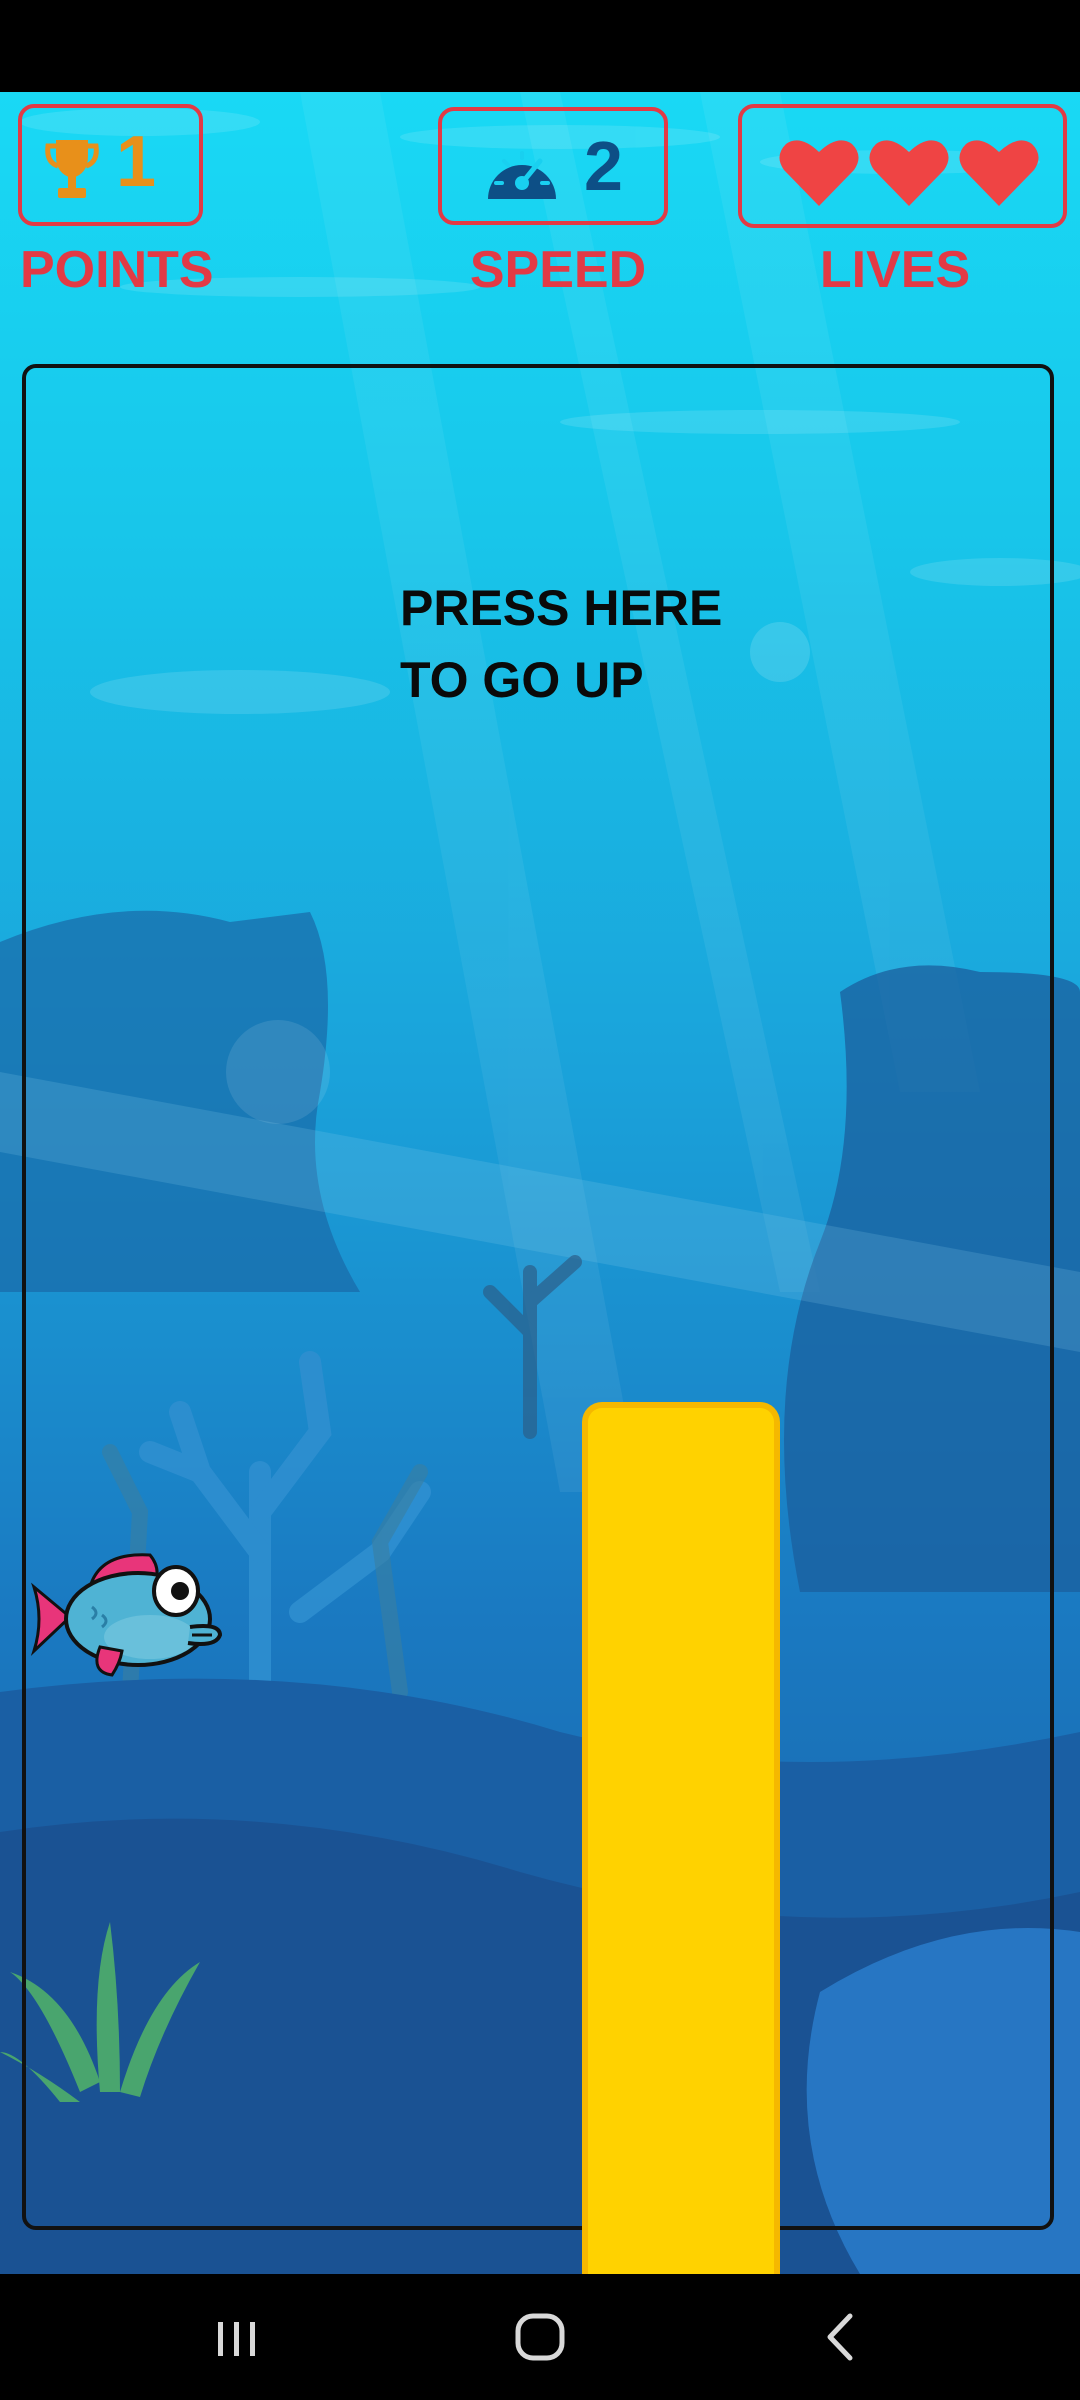  Describe the element at coordinates (681, 1838) in the screenshot. I see `yellow-pillar-obstacle` at that location.